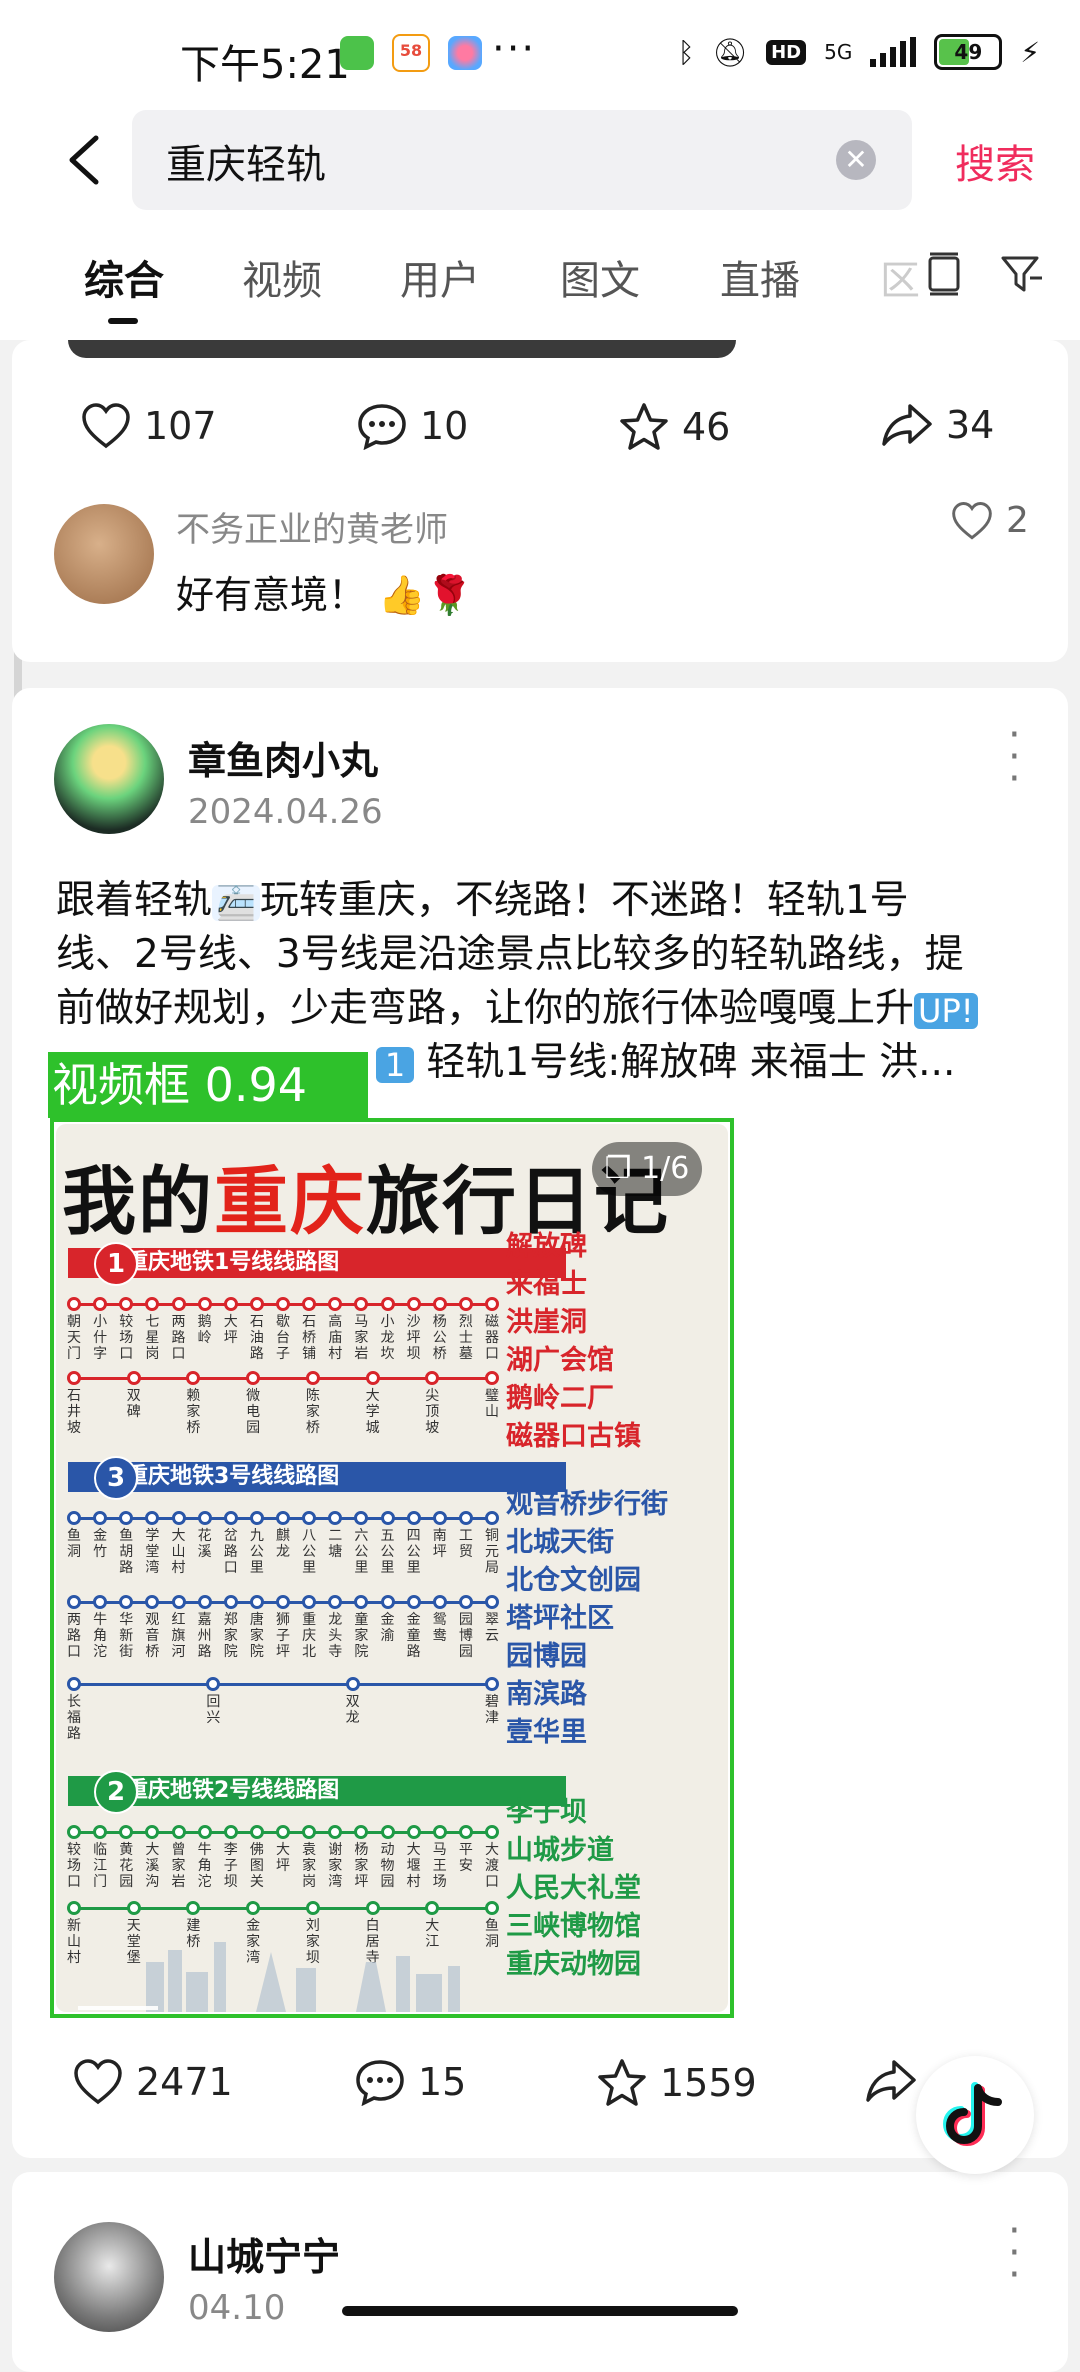 This screenshot has height=2372, width=1080. I want to click on share-action: 34, so click(937, 425).